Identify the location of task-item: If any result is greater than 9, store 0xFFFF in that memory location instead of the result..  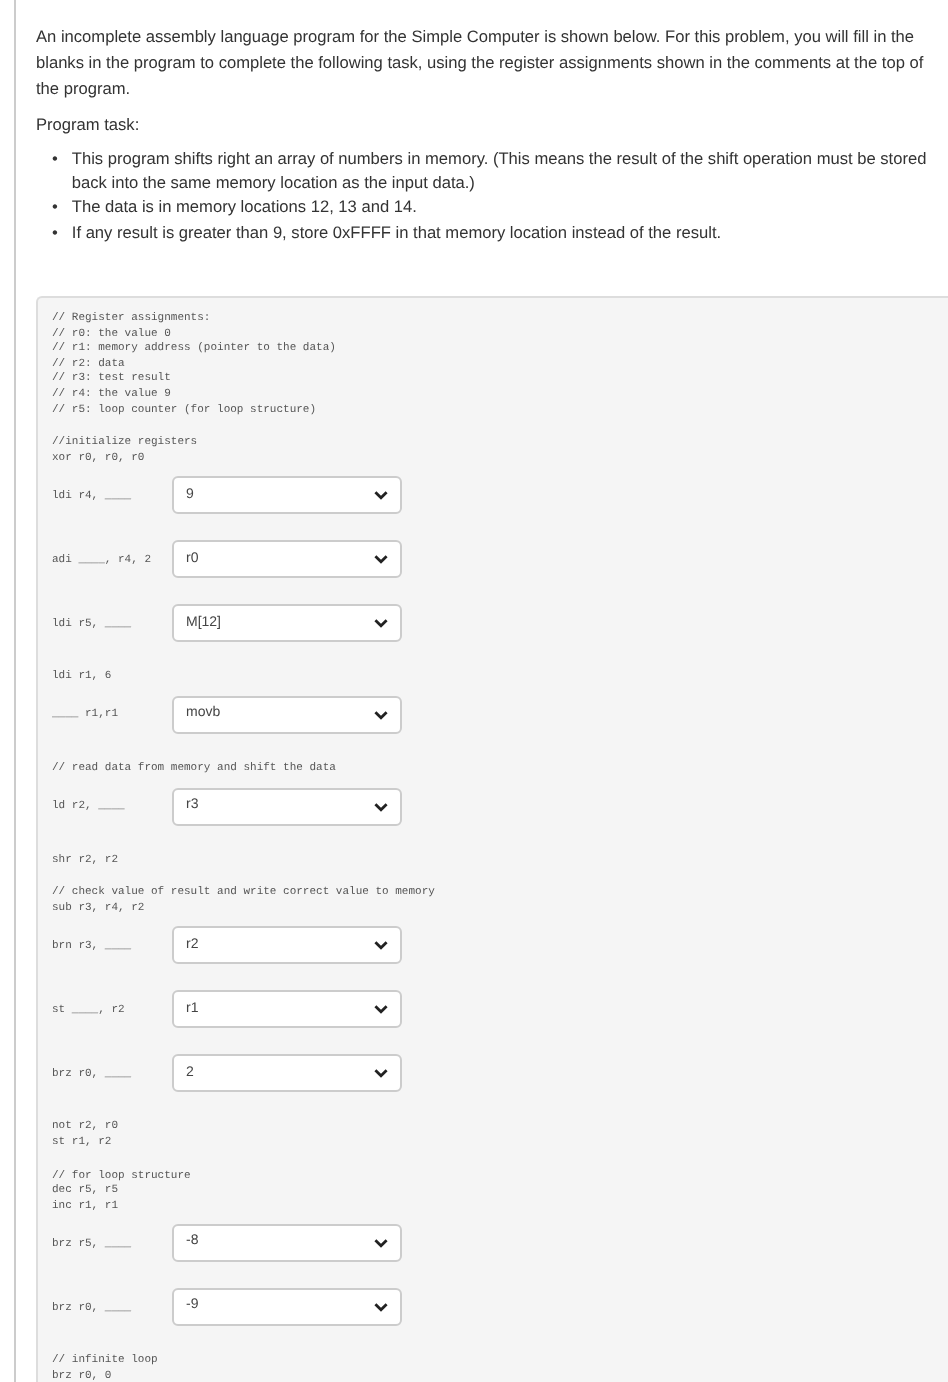
(396, 232).